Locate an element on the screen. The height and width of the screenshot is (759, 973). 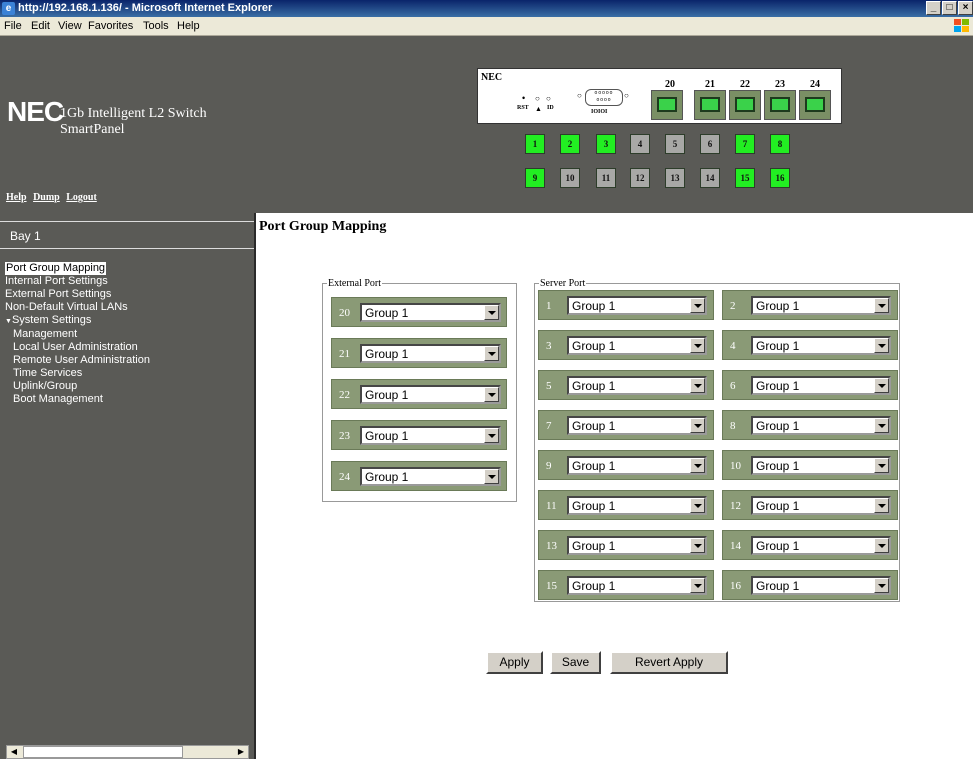
group-select-port-24: Group 1 is located at coordinates (430, 476).